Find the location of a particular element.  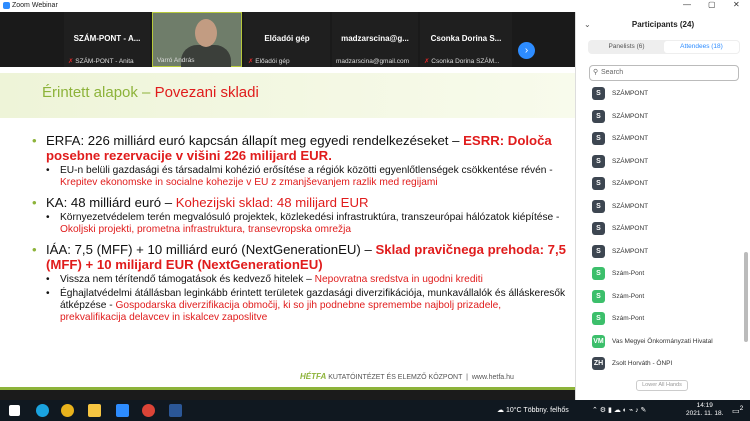

cloud-icon: ☁ is located at coordinates (500, 410).